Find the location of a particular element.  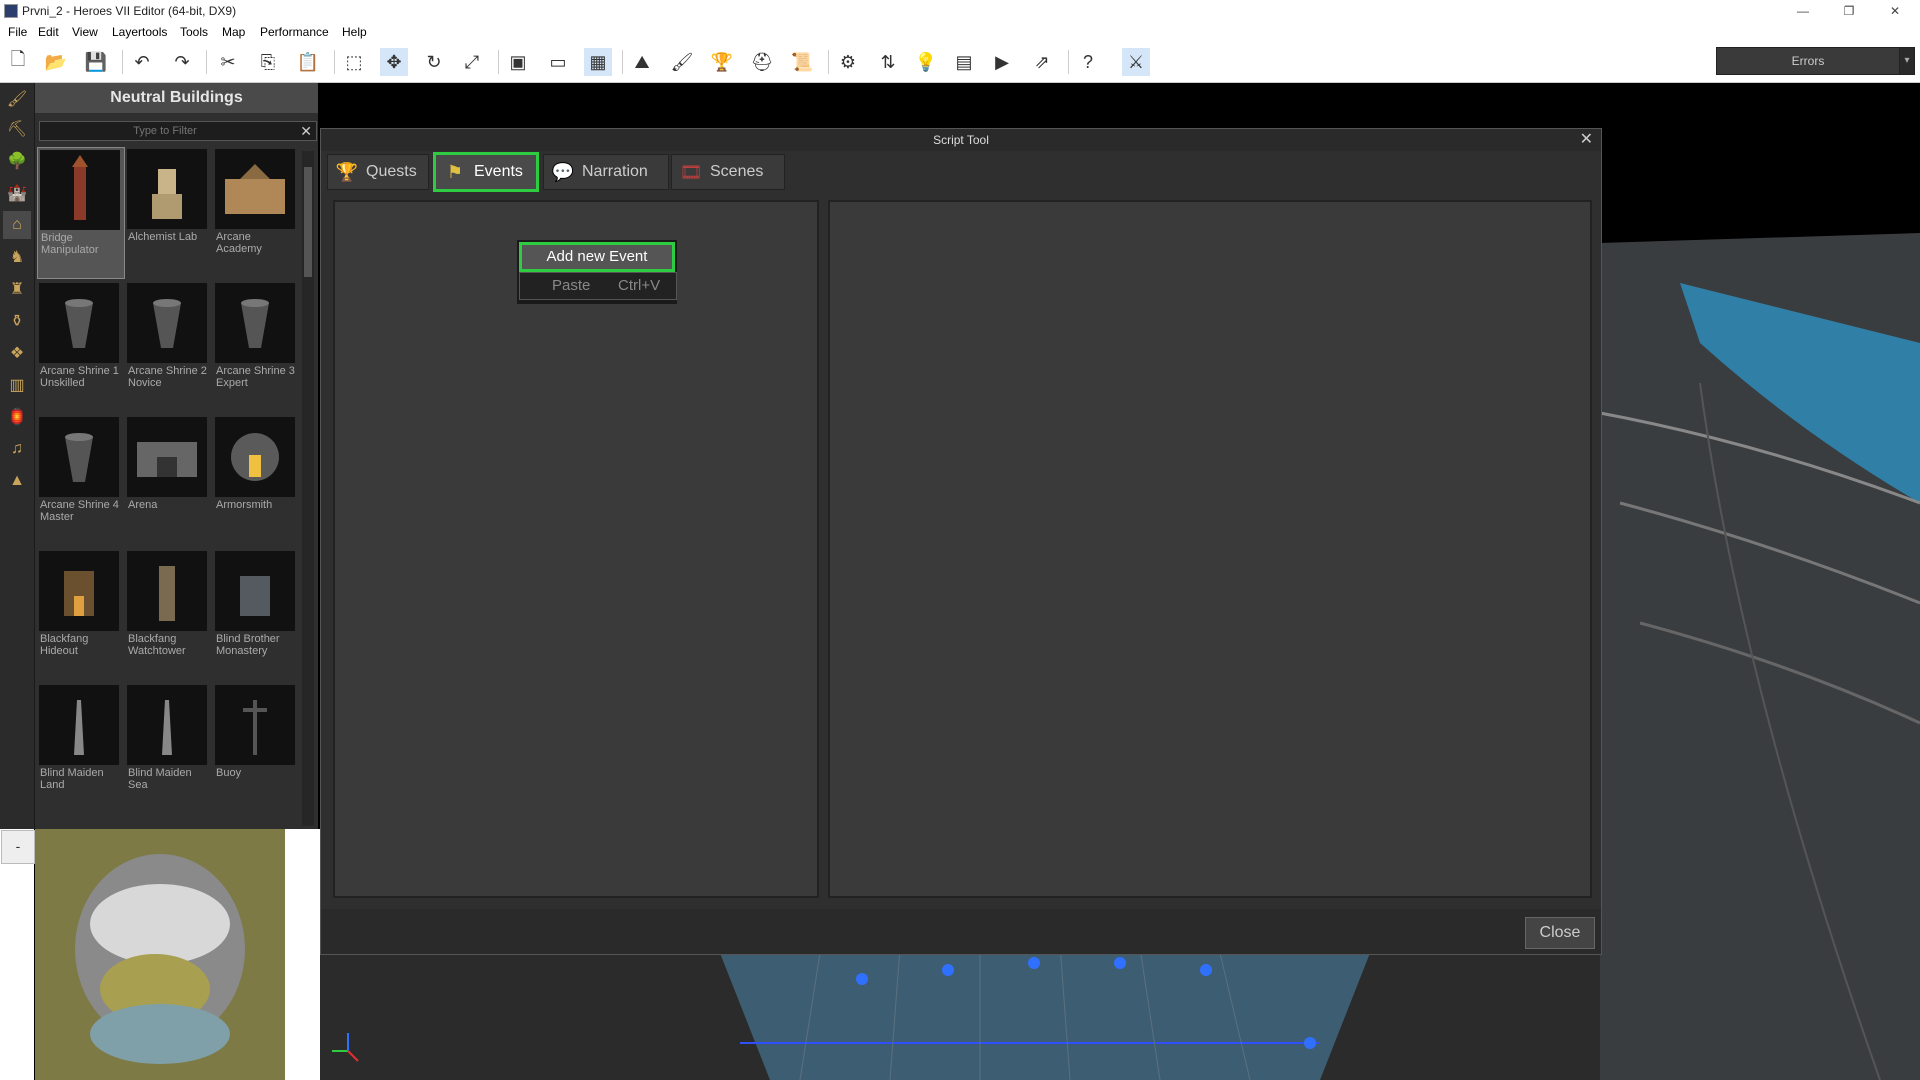

tab-quests: 🏆 Quests is located at coordinates (378, 172).